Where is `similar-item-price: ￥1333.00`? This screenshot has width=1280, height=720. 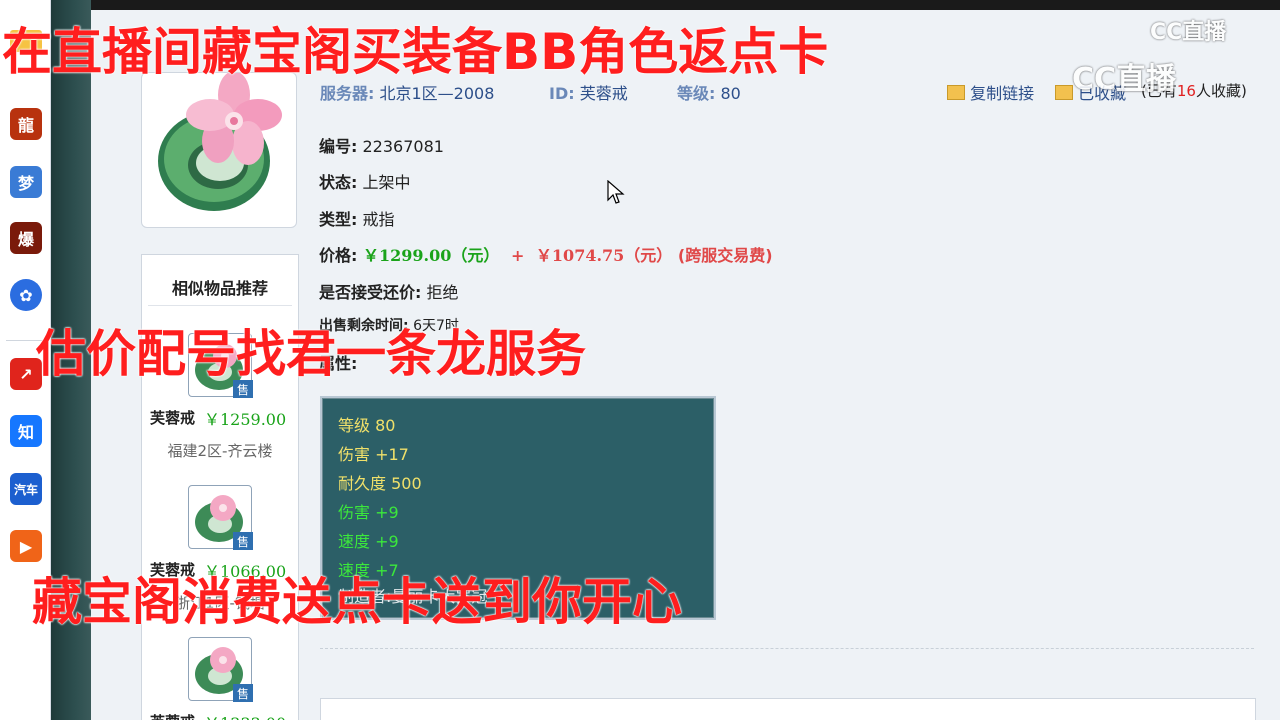 similar-item-price: ￥1333.00 is located at coordinates (245, 715).